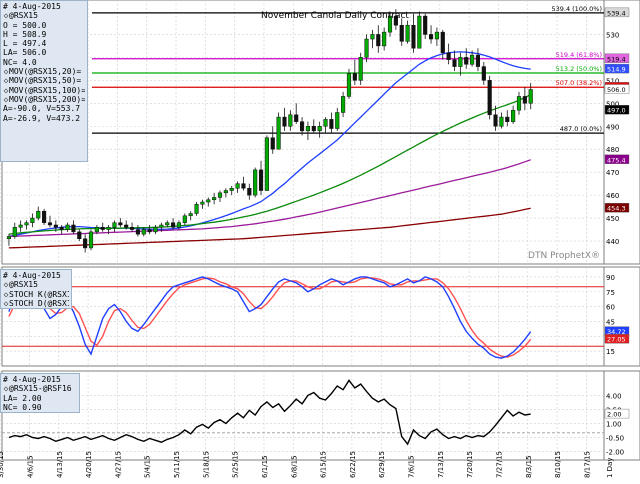 The height and width of the screenshot is (484, 640). Describe the element at coordinates (22, 398) in the screenshot. I see `spread-last: LA= 2.00` at that location.